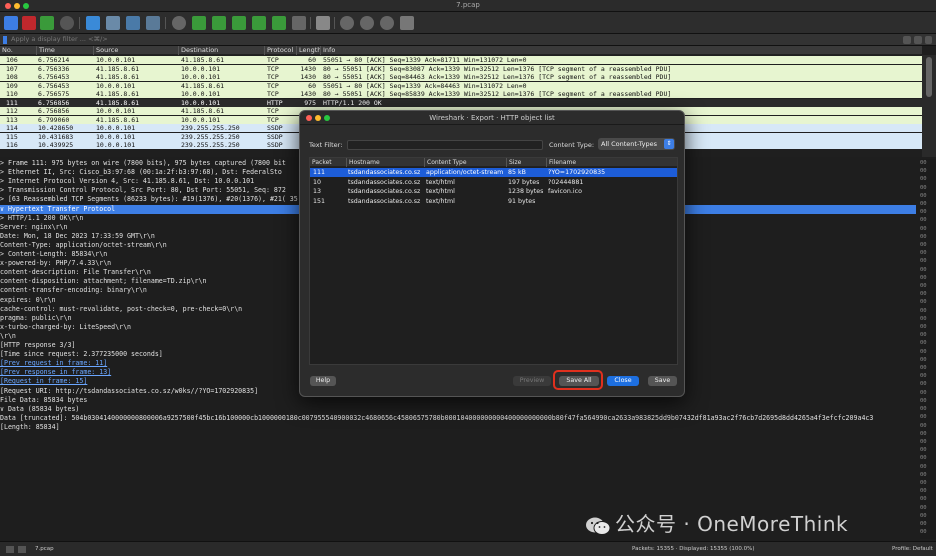 This screenshot has width=936, height=556. What do you see at coordinates (928, 40) in the screenshot?
I see `add-filter-button-icon` at bounding box center [928, 40].